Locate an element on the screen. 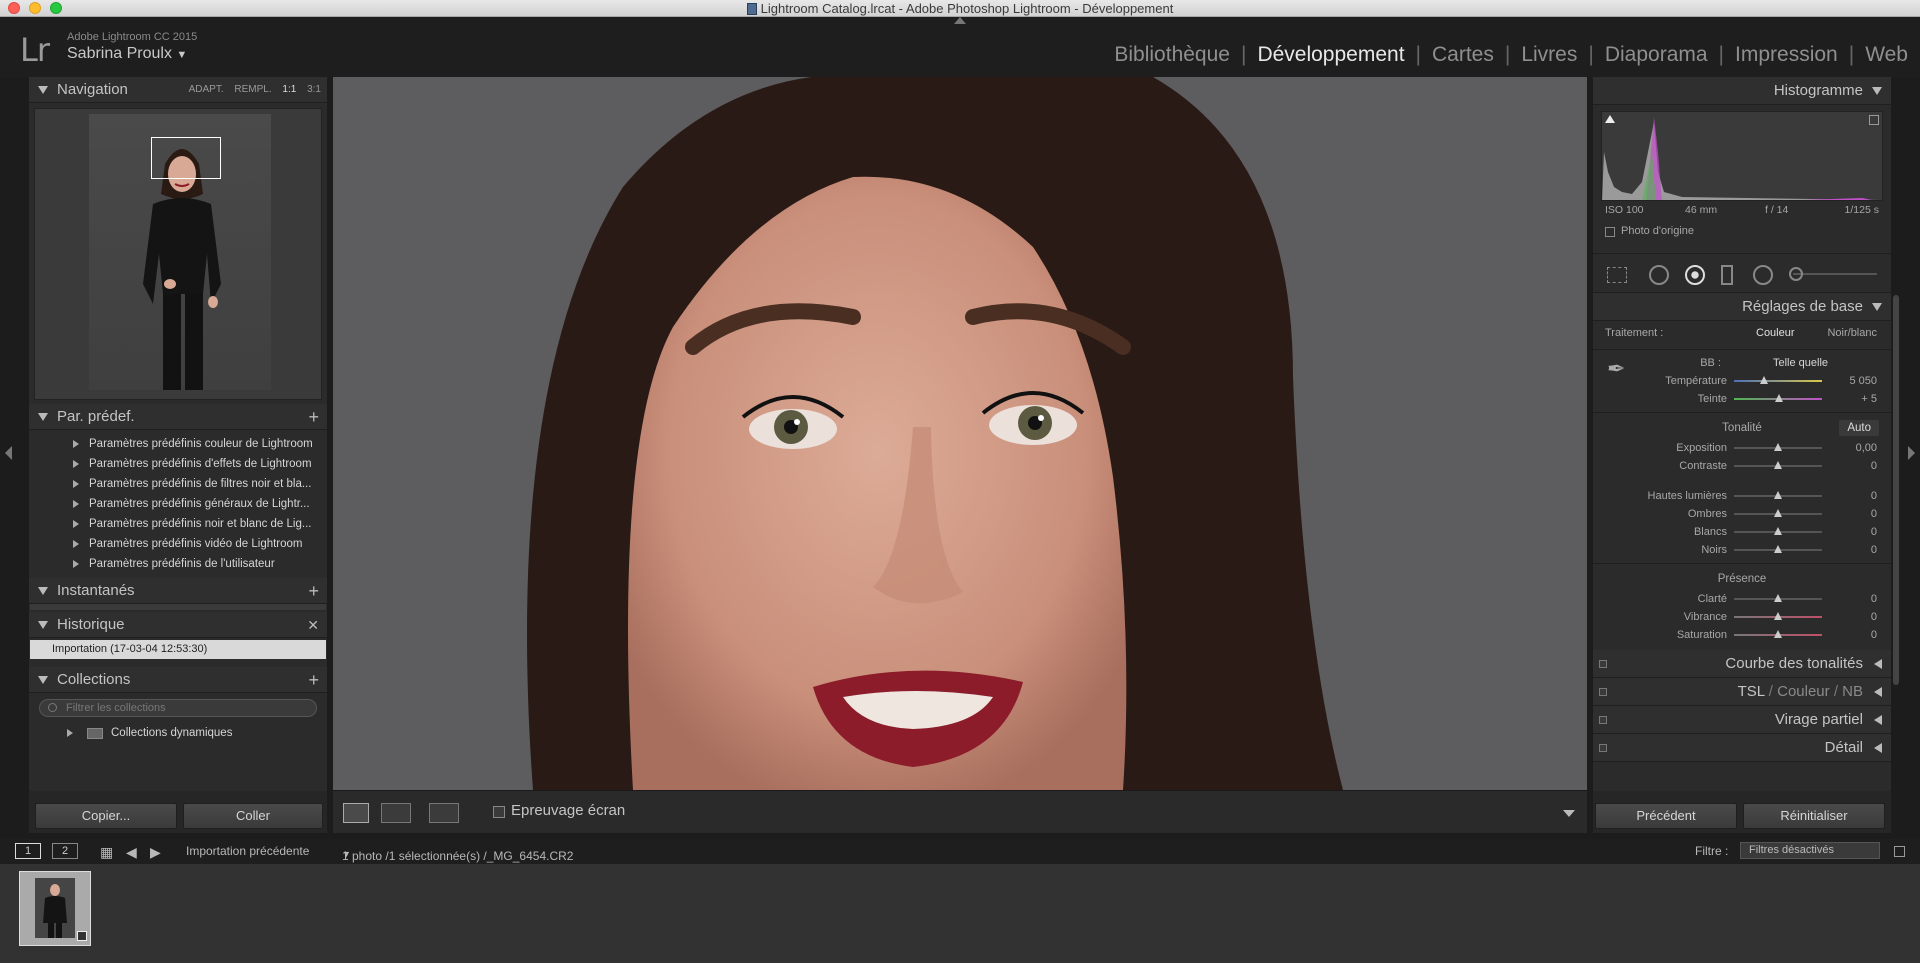 The height and width of the screenshot is (963, 1920). hsl-tab: TSL is located at coordinates (1751, 691).